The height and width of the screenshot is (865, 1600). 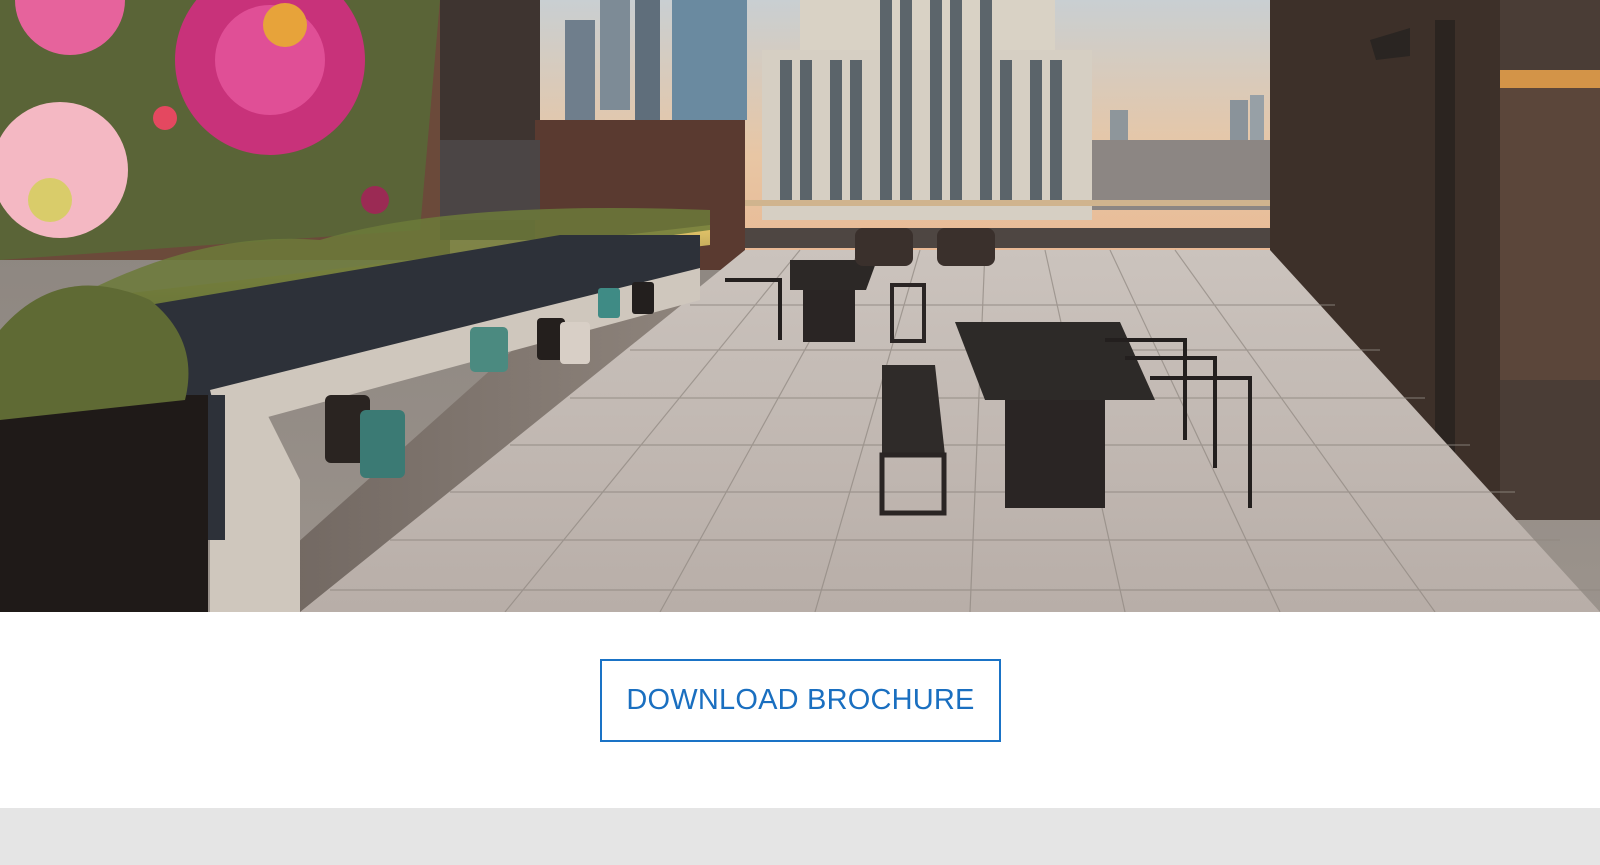 I want to click on footer-band, so click(x=800, y=836).